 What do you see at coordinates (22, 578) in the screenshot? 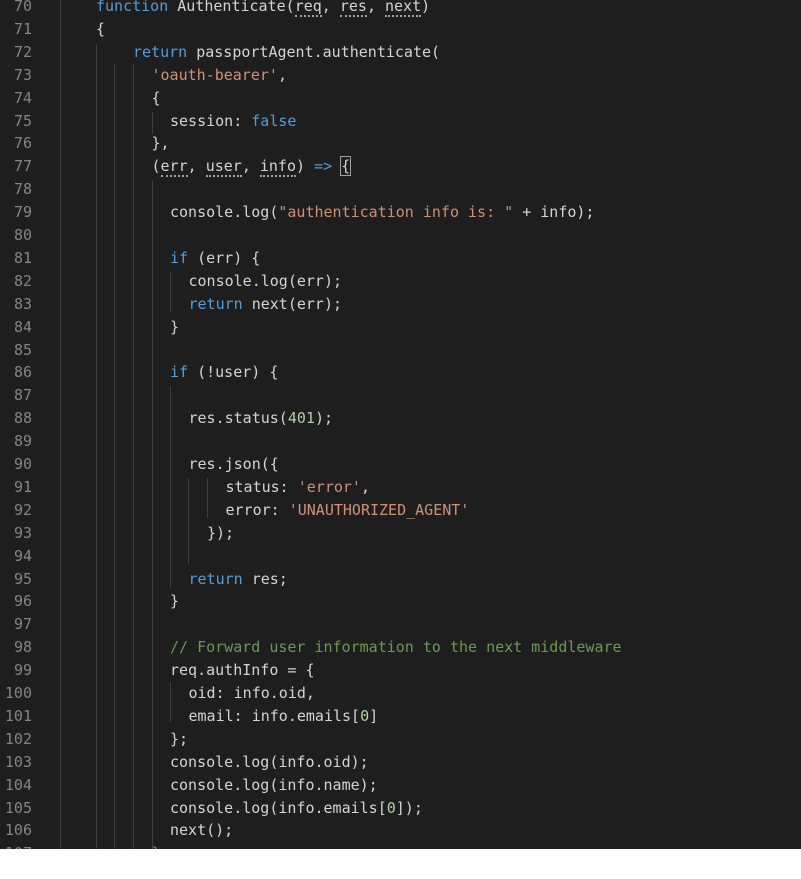
I see `line-number: 95` at bounding box center [22, 578].